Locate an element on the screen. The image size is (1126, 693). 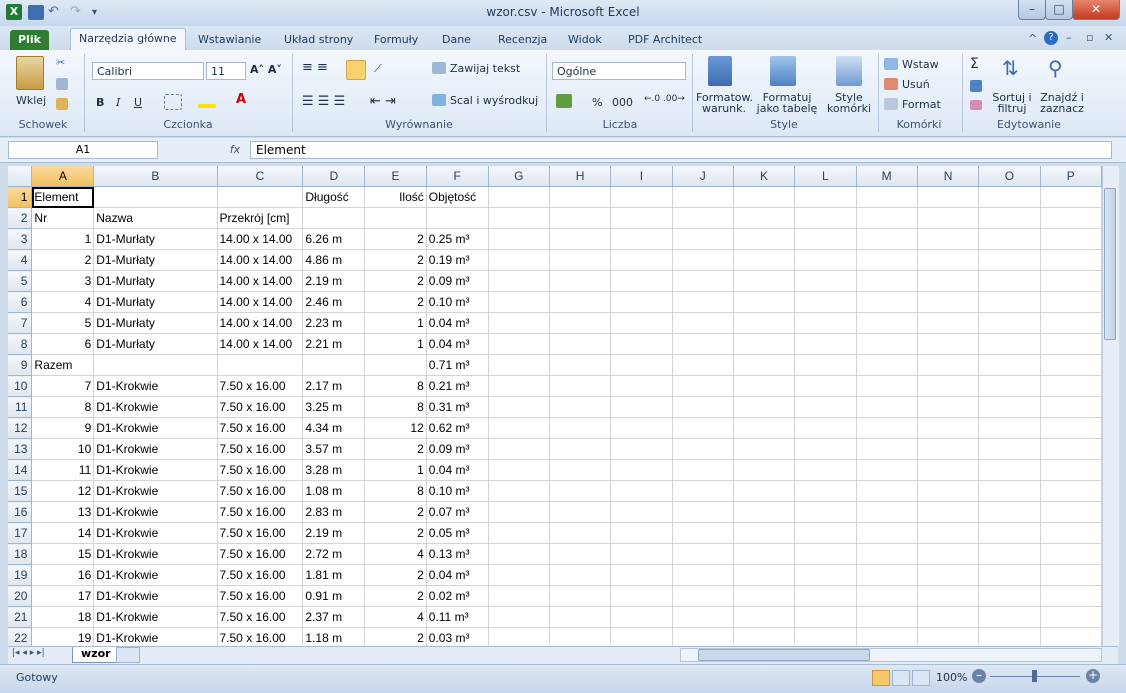
cell: 5 is located at coordinates (63, 323).